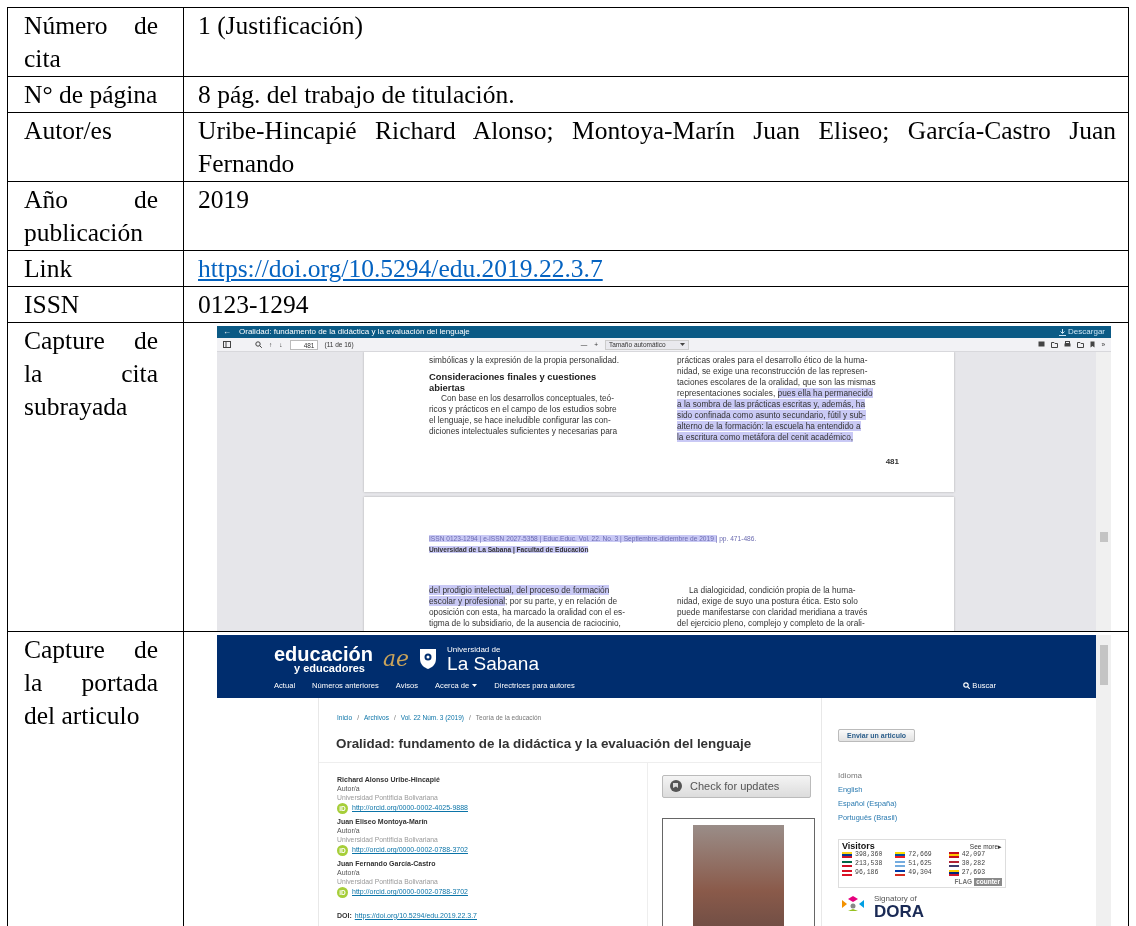 The width and height of the screenshot is (1136, 926). Describe the element at coordinates (396, 659) in the screenshot. I see `journal-monogram: ae` at that location.